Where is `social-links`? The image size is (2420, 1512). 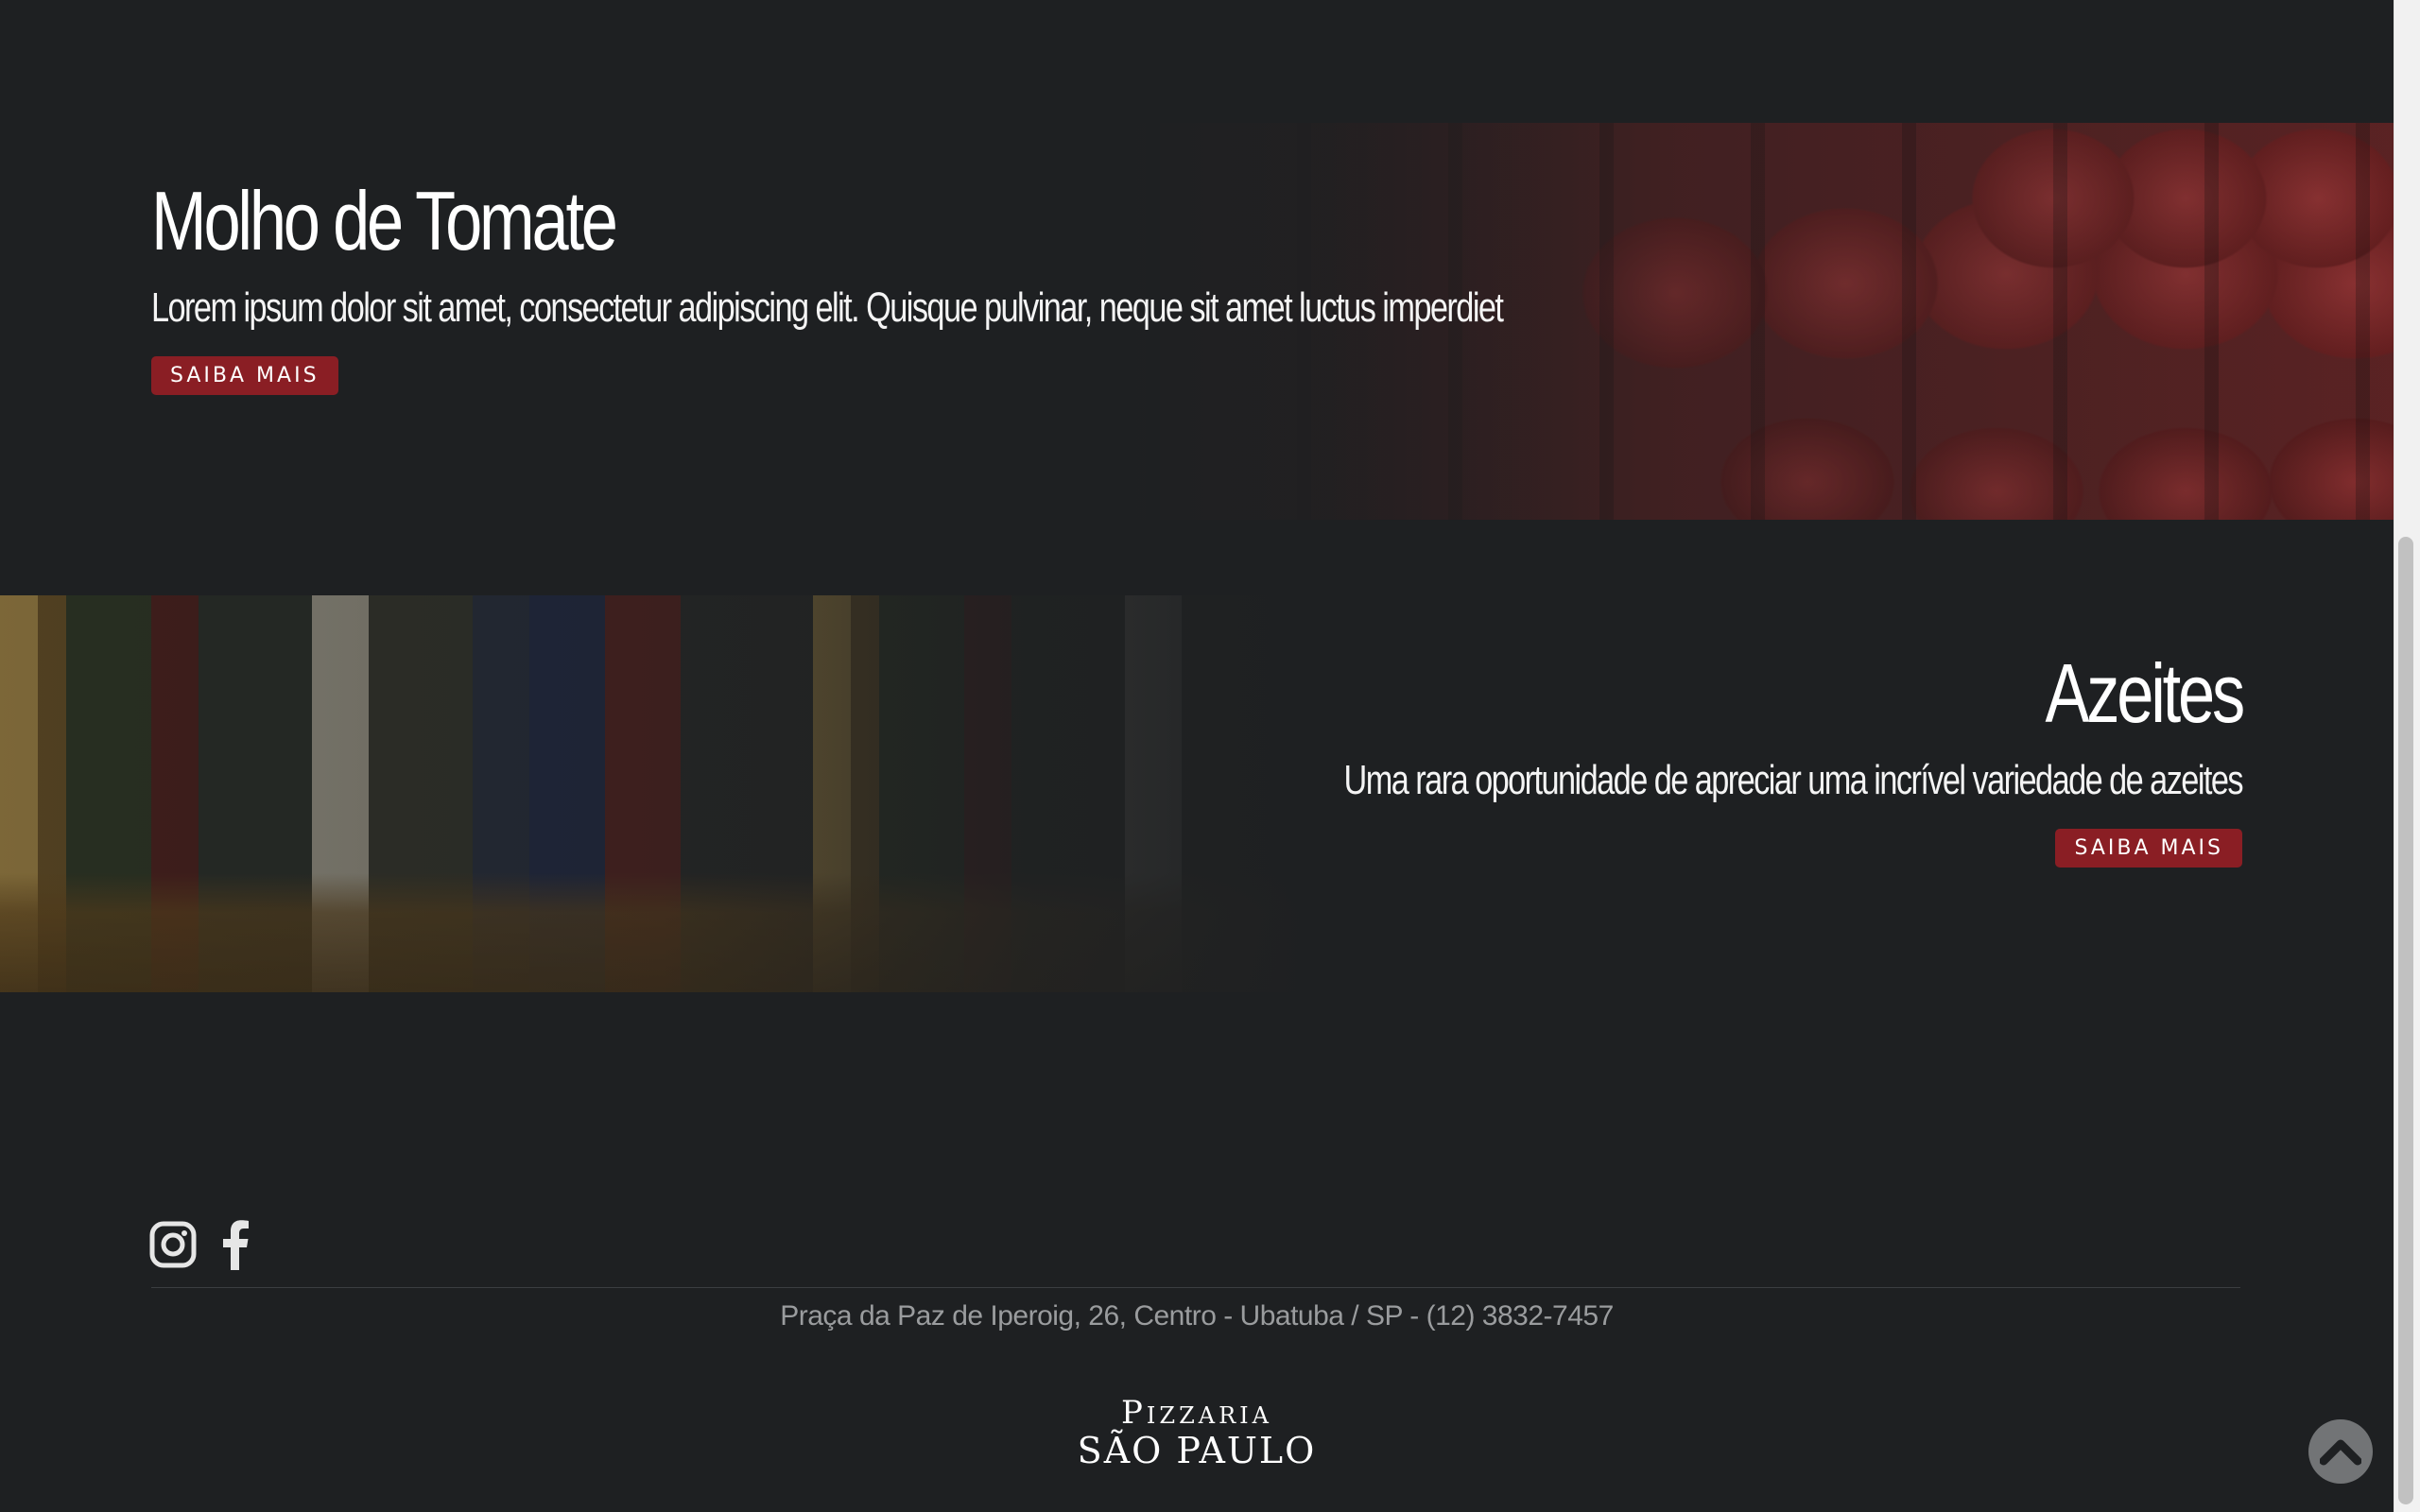 social-links is located at coordinates (199, 1244).